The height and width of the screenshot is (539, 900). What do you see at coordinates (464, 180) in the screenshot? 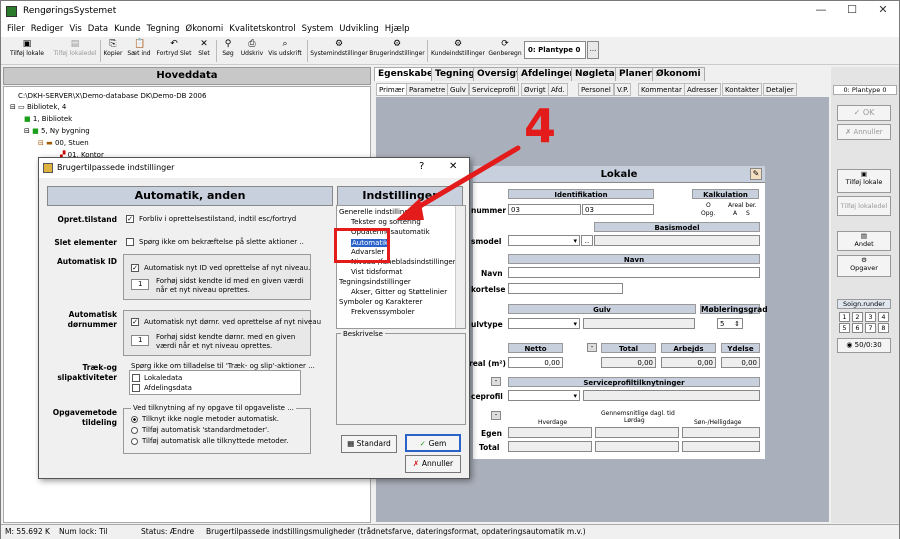
I see `callout-arrow-line` at bounding box center [464, 180].